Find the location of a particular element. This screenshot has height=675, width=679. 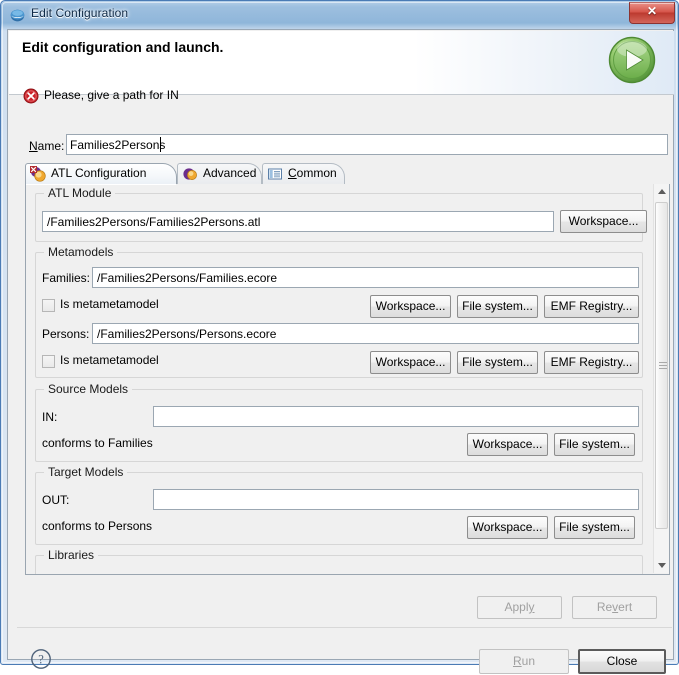

help-question-icon: ? is located at coordinates (41, 659).